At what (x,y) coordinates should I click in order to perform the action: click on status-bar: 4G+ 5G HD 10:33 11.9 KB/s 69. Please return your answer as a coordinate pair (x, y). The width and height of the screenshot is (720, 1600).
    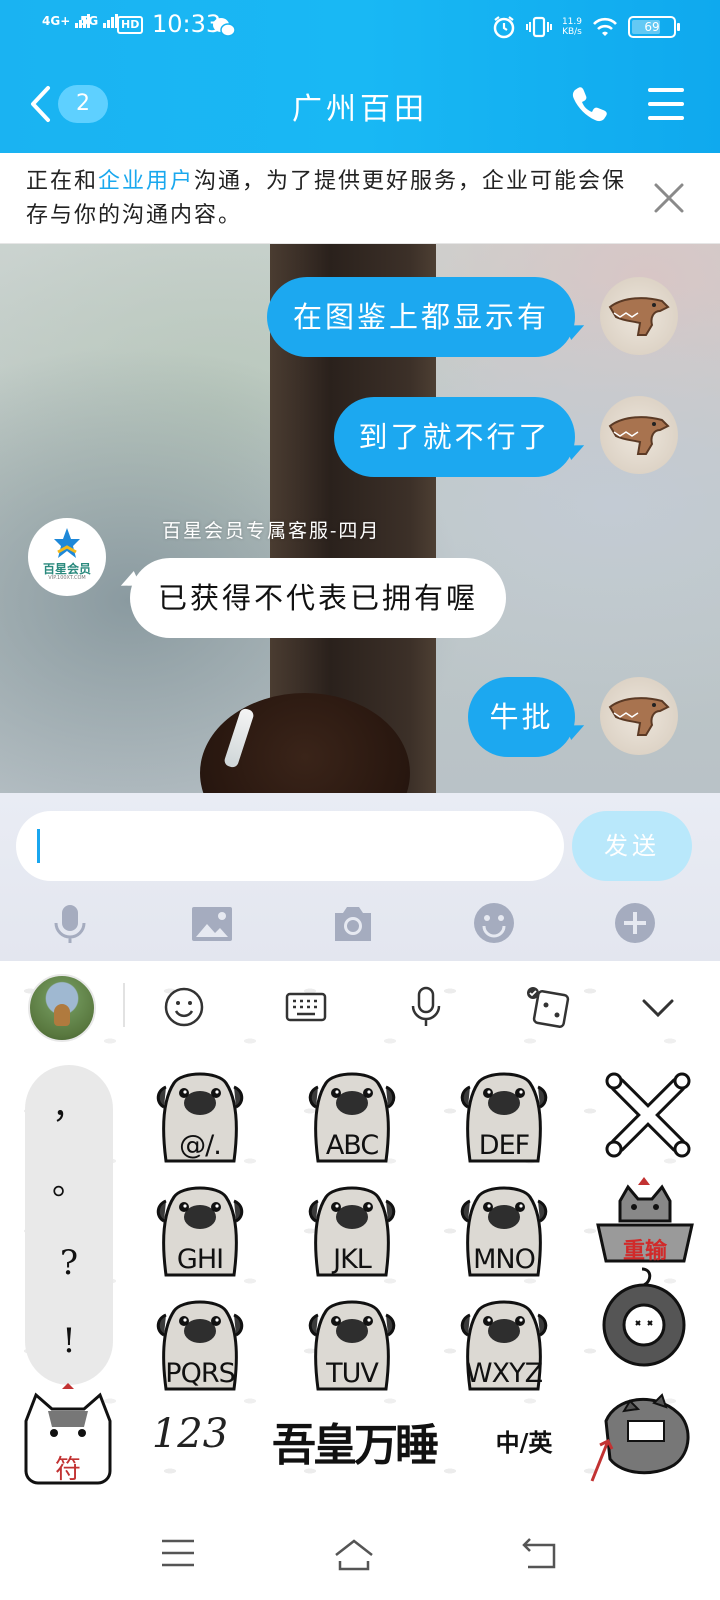
    Looking at the image, I should click on (360, 28).